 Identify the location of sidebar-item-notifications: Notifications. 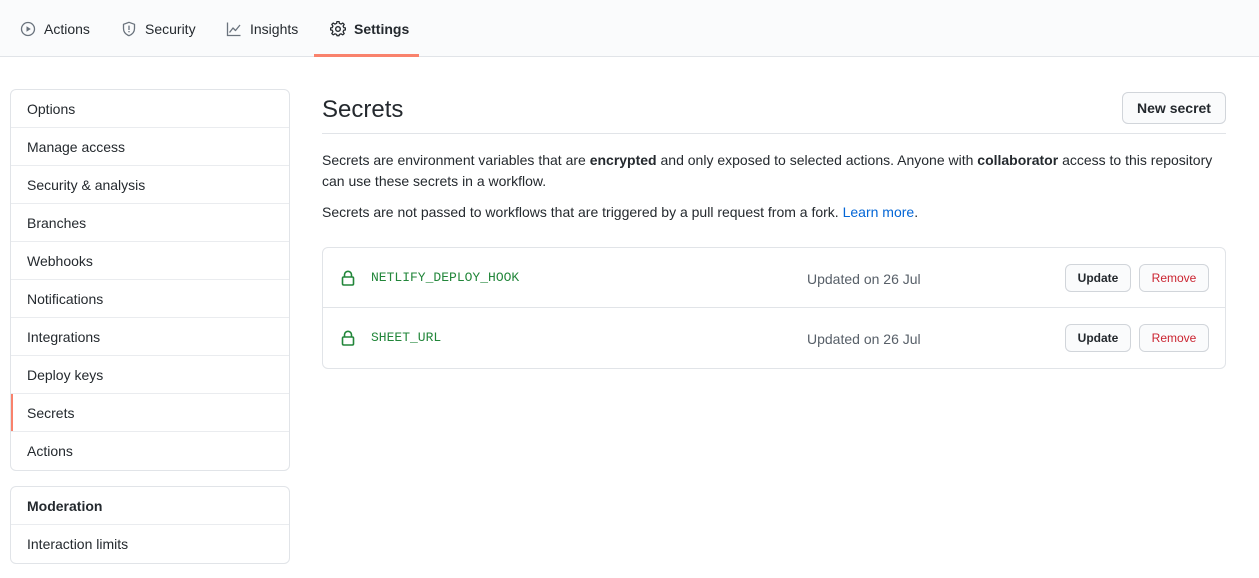
(150, 299).